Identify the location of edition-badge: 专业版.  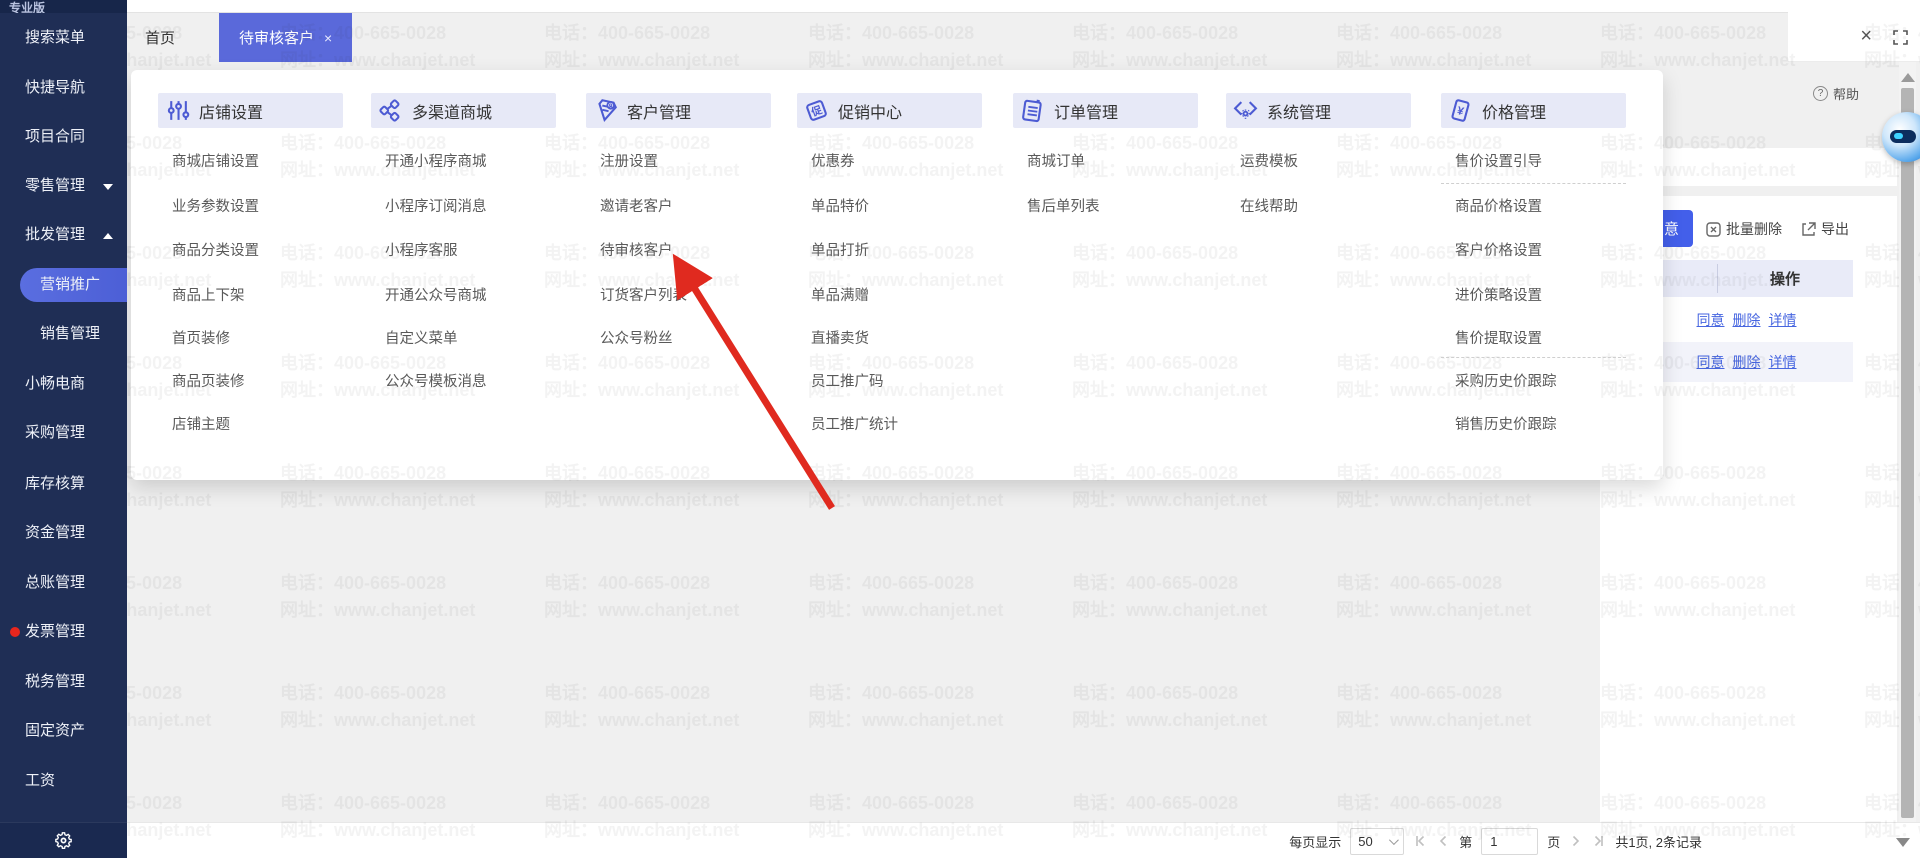
(63, 6).